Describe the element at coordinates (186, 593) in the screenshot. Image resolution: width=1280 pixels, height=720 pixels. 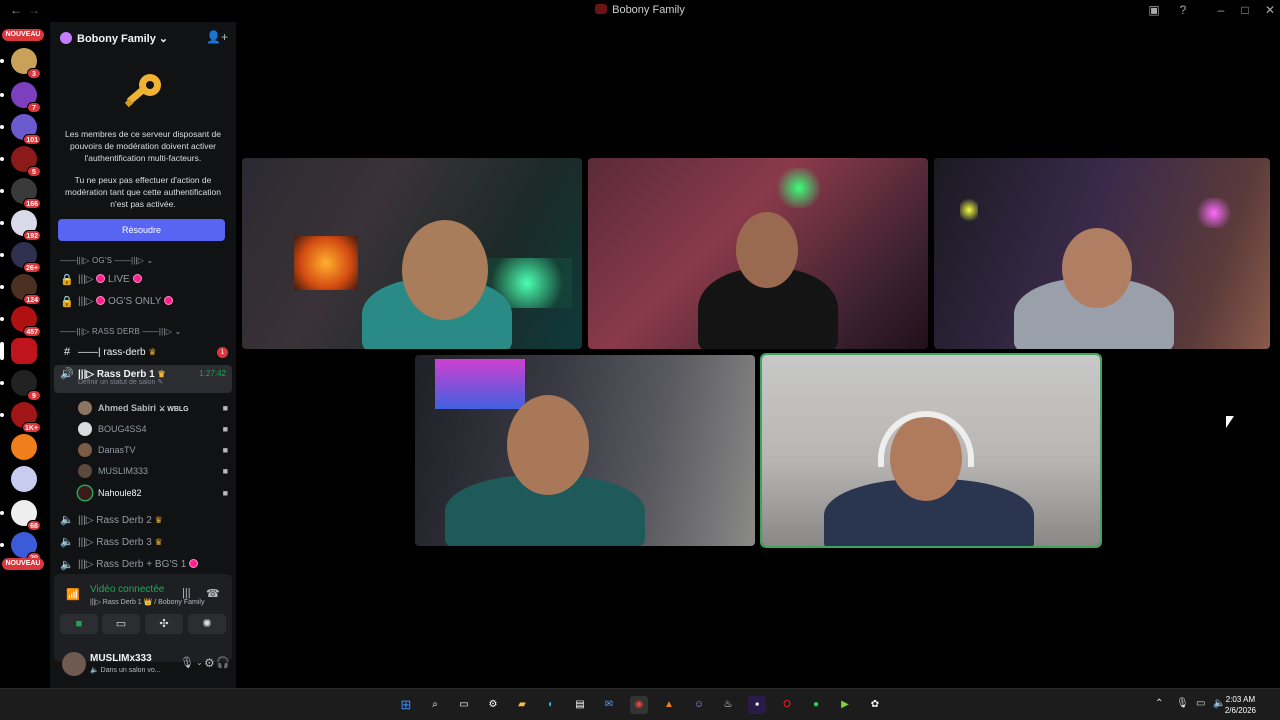
I see `noise-suppression-icon: |||` at that location.